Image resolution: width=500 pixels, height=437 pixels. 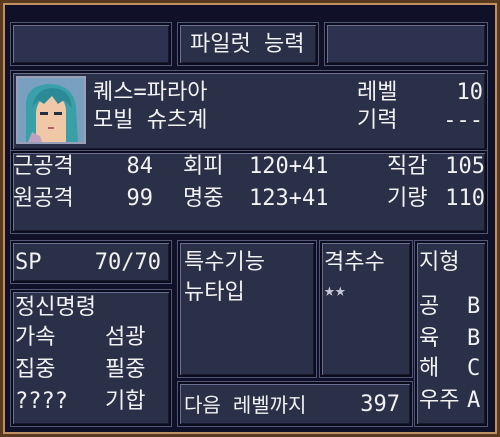 I want to click on stat-value: 105, so click(x=465, y=166).